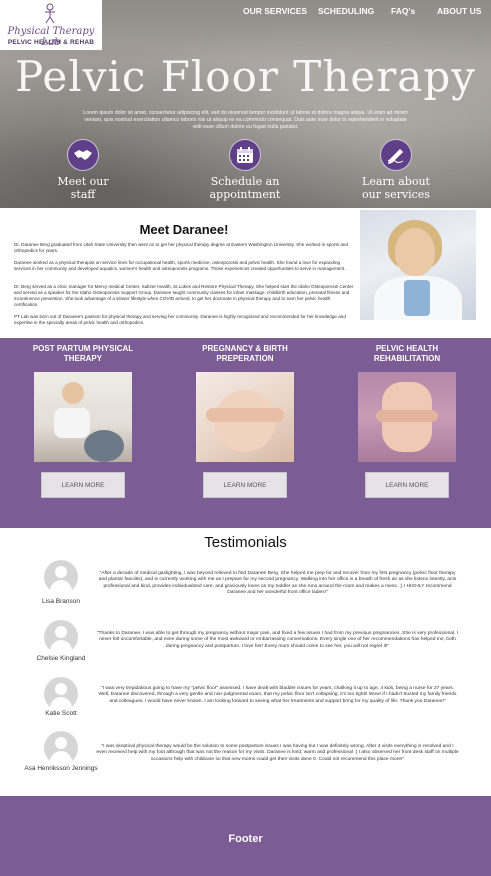 The height and width of the screenshot is (876, 491). What do you see at coordinates (403, 11) in the screenshot?
I see `nav-faqs: FAQ's` at bounding box center [403, 11].